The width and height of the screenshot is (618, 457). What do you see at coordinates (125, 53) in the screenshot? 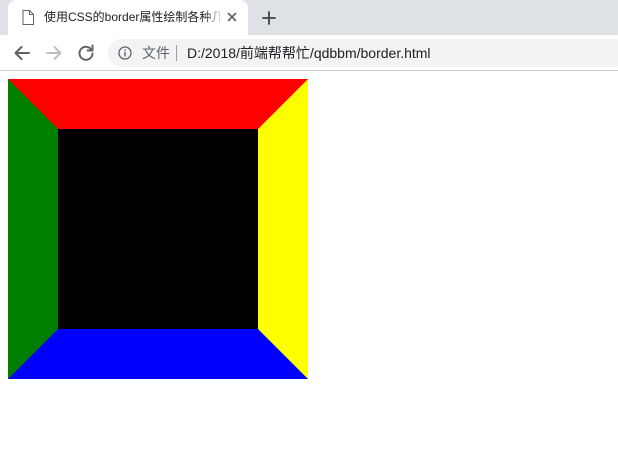
I see `info-icon` at bounding box center [125, 53].